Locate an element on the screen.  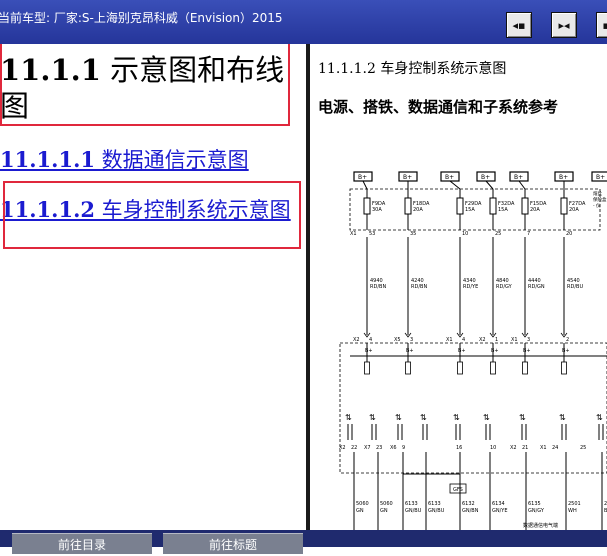
pin-number: 25 is located at coordinates (583, 448).